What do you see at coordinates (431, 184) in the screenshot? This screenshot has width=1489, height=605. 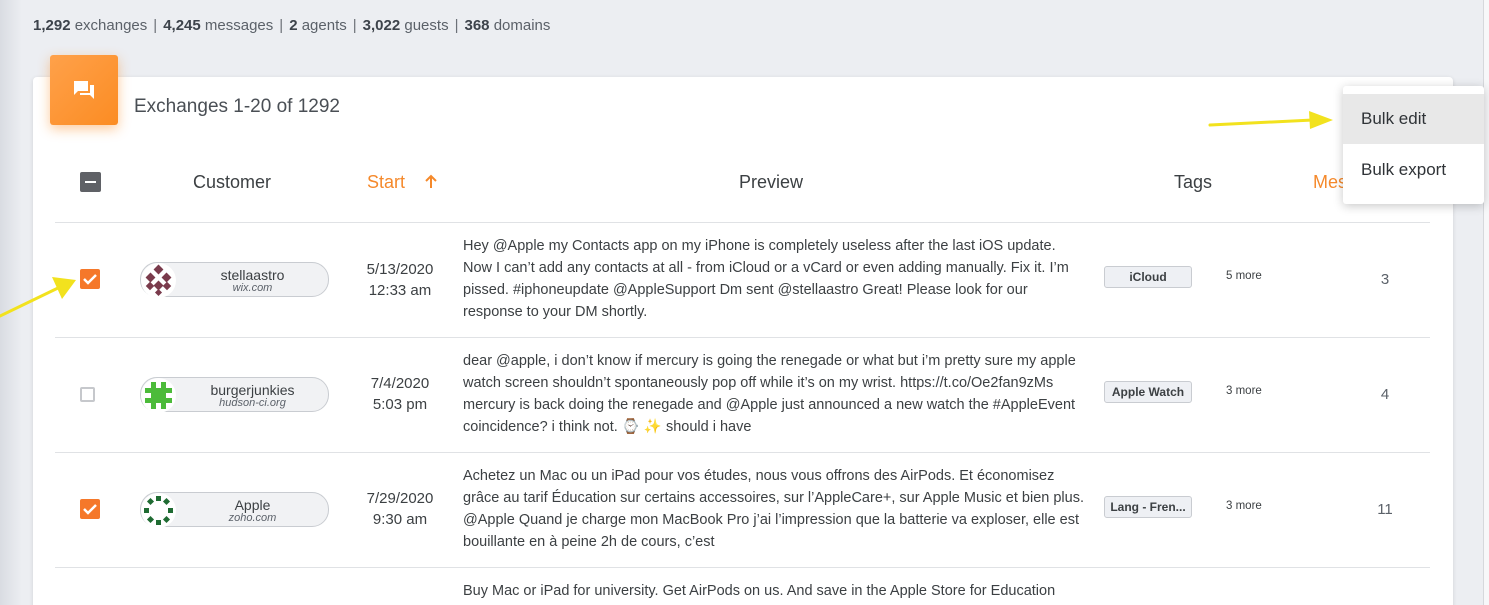 I see `arrow-up-icon` at bounding box center [431, 184].